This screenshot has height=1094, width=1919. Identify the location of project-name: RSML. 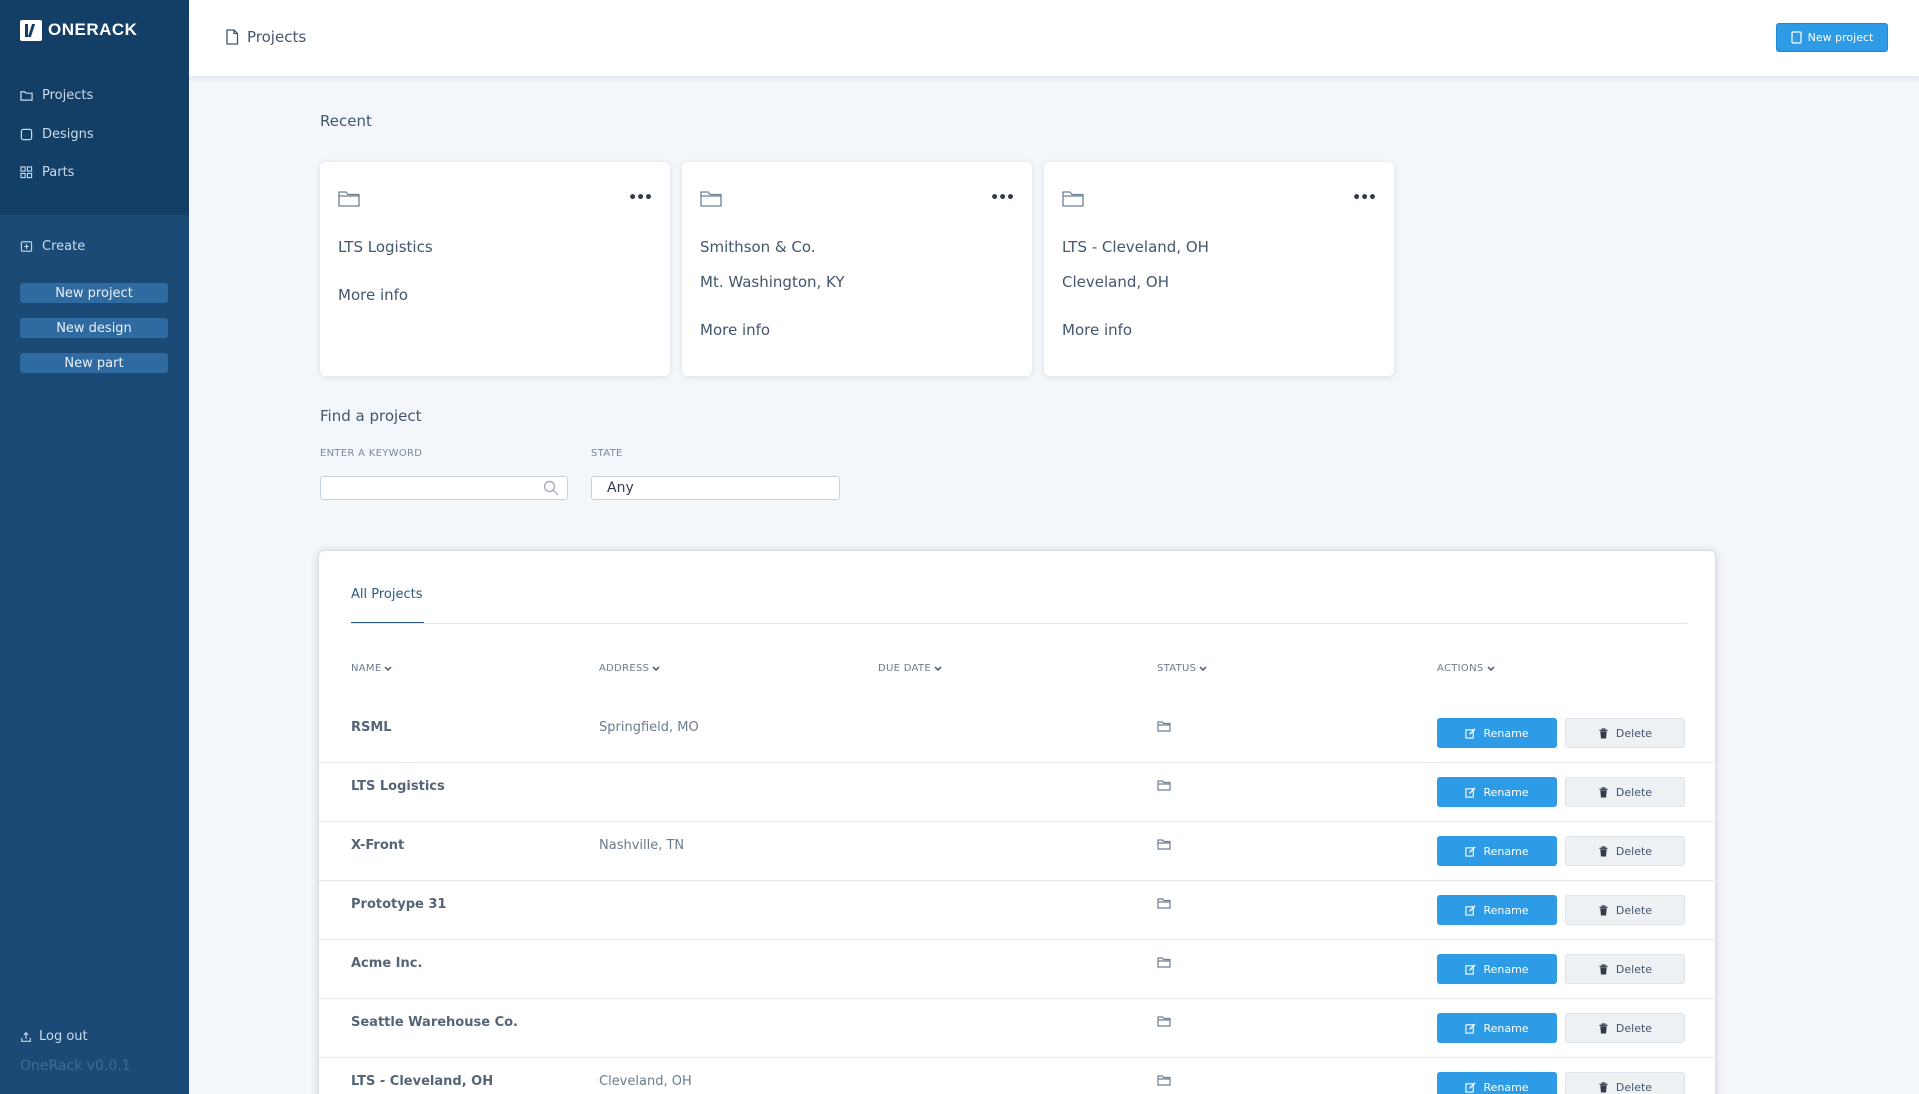
(371, 727).